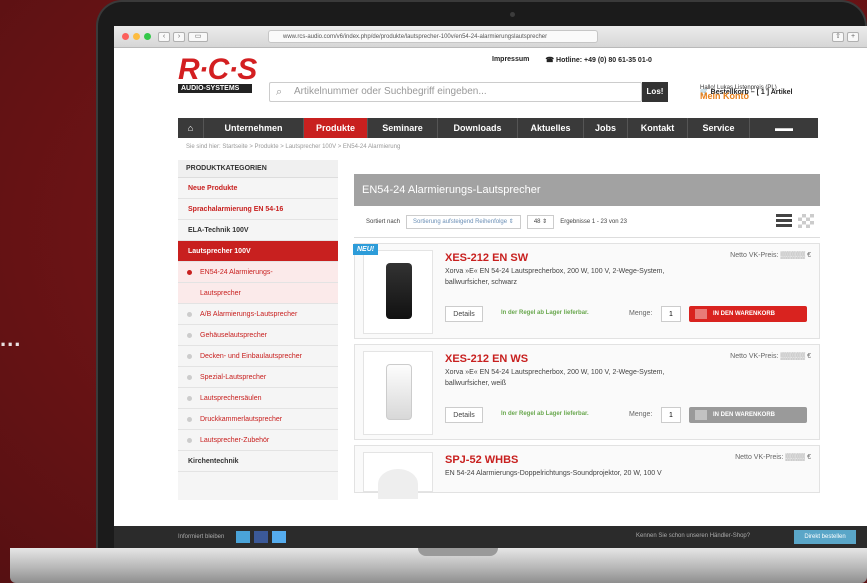 The width and height of the screenshot is (867, 583). Describe the element at coordinates (236, 272) in the screenshot. I see `sidebar-subitem-label: EN54-24 Alarmierungs-` at that location.